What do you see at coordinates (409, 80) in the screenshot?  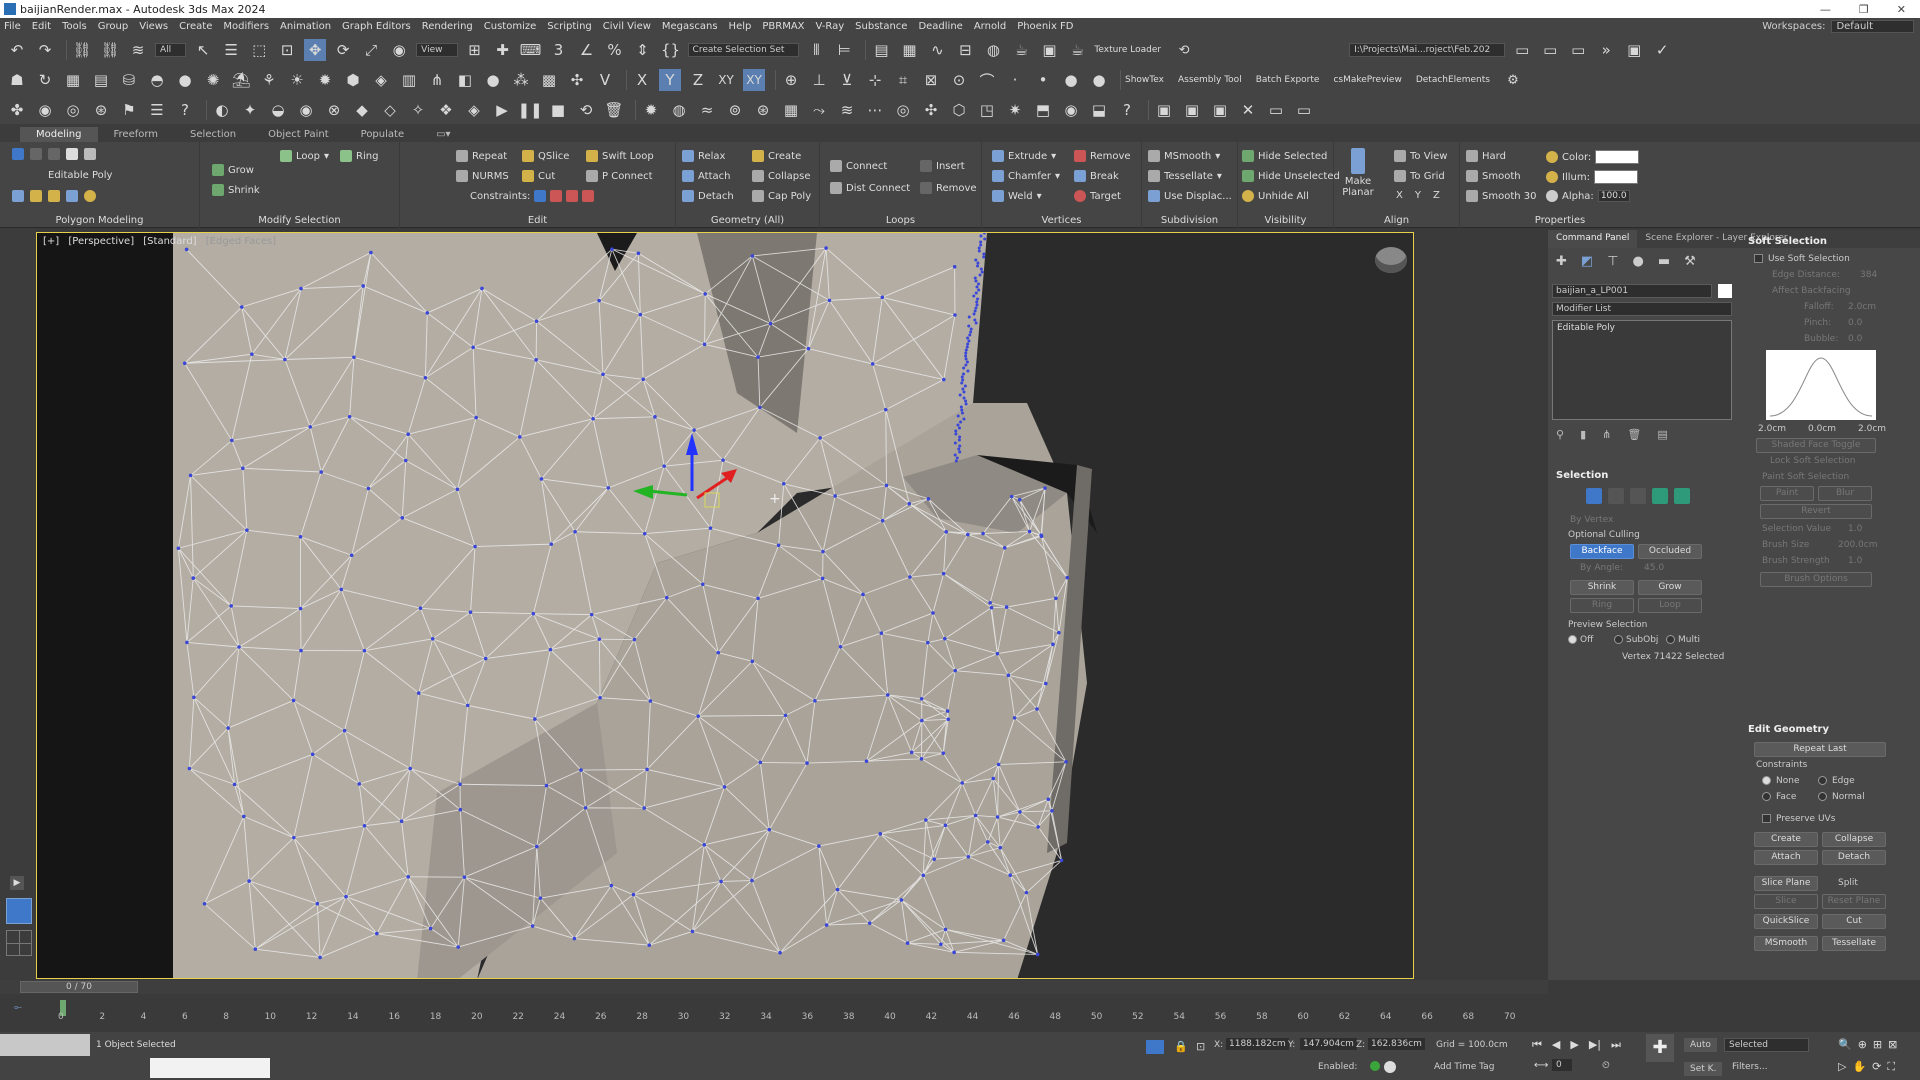 I see `plane-icon: ▥` at bounding box center [409, 80].